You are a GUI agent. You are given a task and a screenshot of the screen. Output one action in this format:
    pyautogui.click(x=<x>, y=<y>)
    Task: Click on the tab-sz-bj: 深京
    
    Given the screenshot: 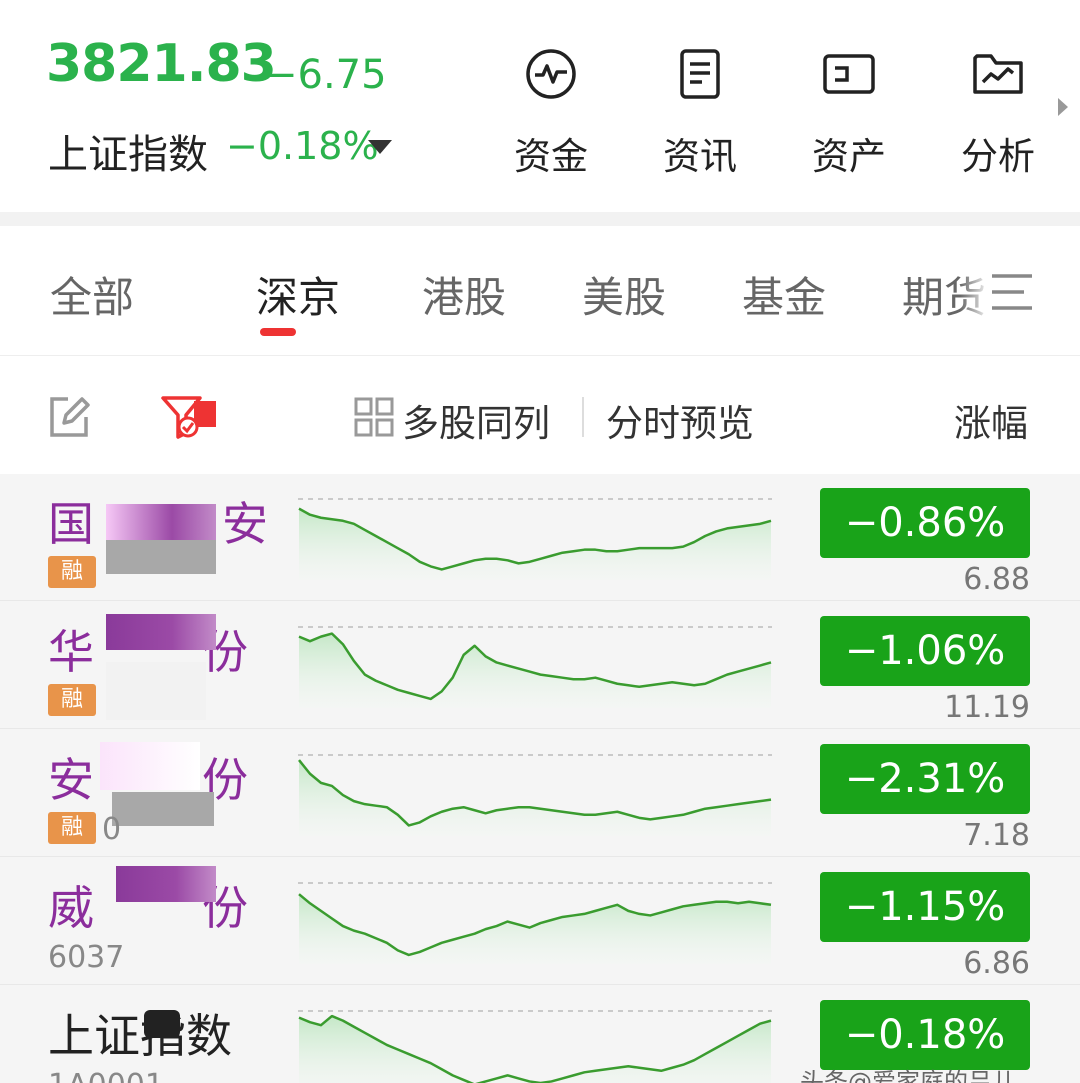 What is the action you would take?
    pyautogui.click(x=298, y=294)
    